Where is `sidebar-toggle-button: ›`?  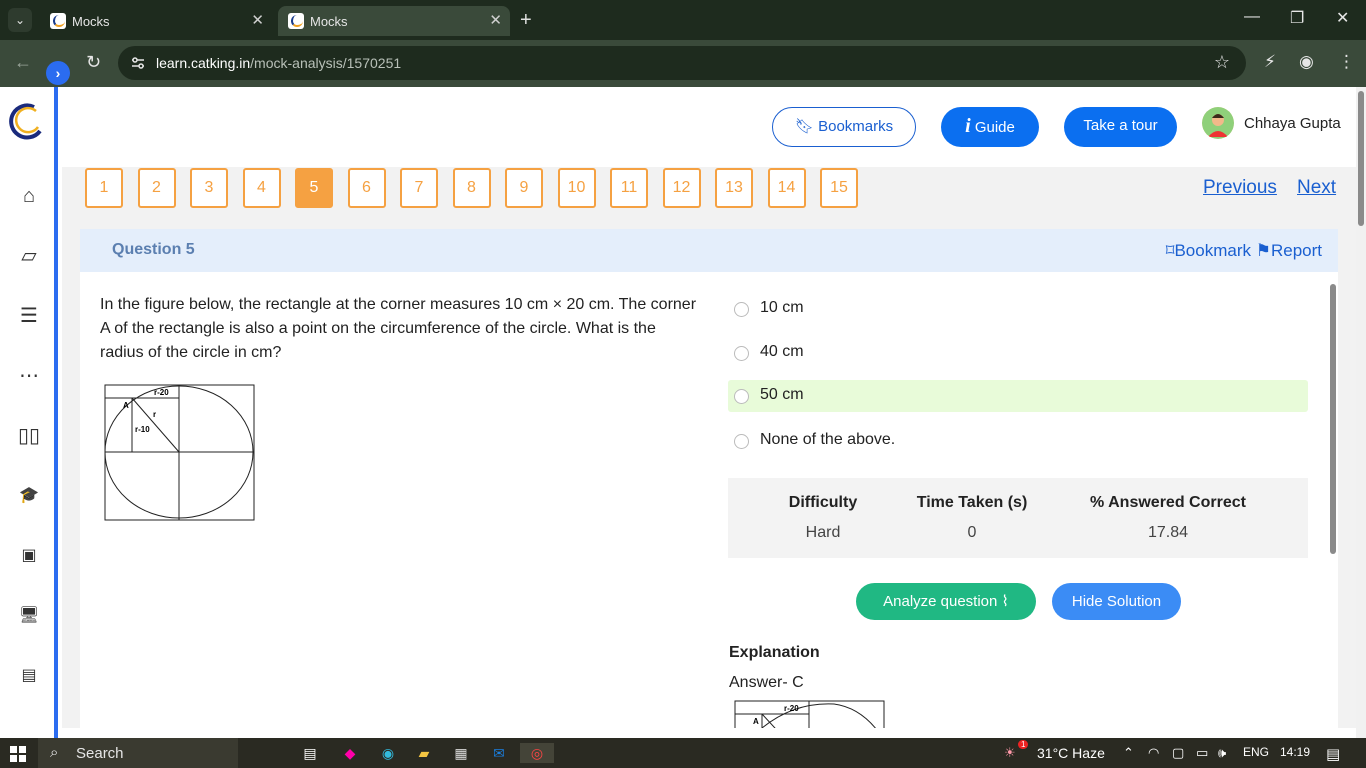 sidebar-toggle-button: › is located at coordinates (58, 73).